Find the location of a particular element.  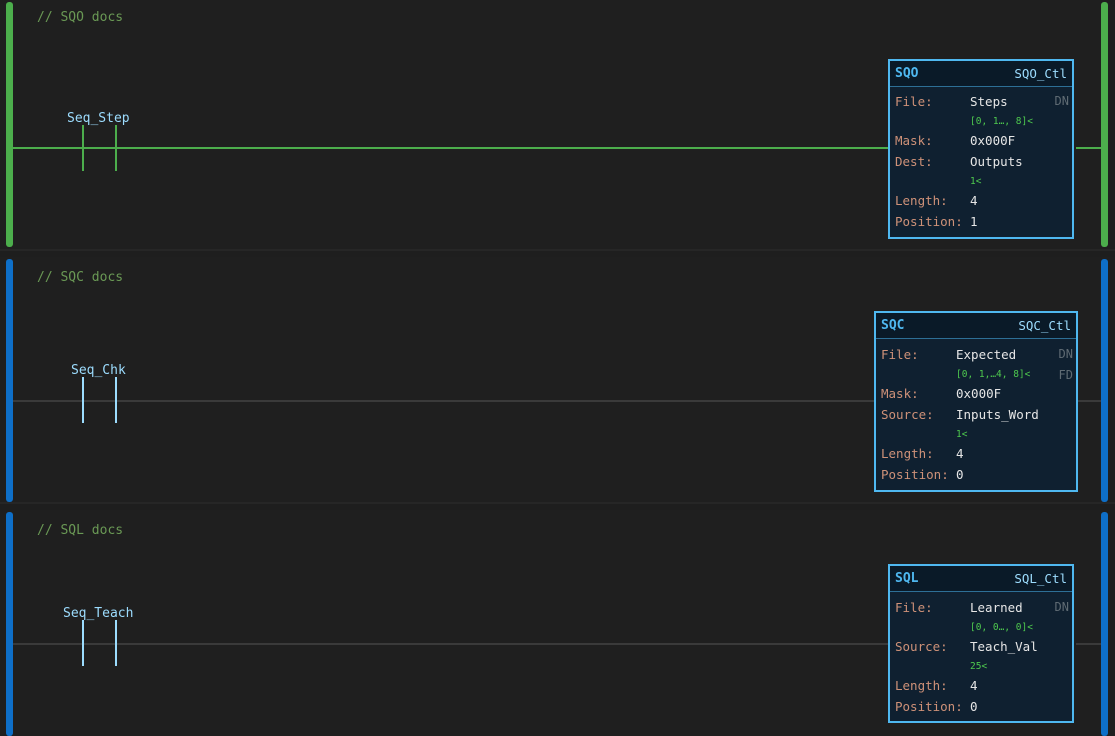

block-name: SQC is located at coordinates (893, 325).